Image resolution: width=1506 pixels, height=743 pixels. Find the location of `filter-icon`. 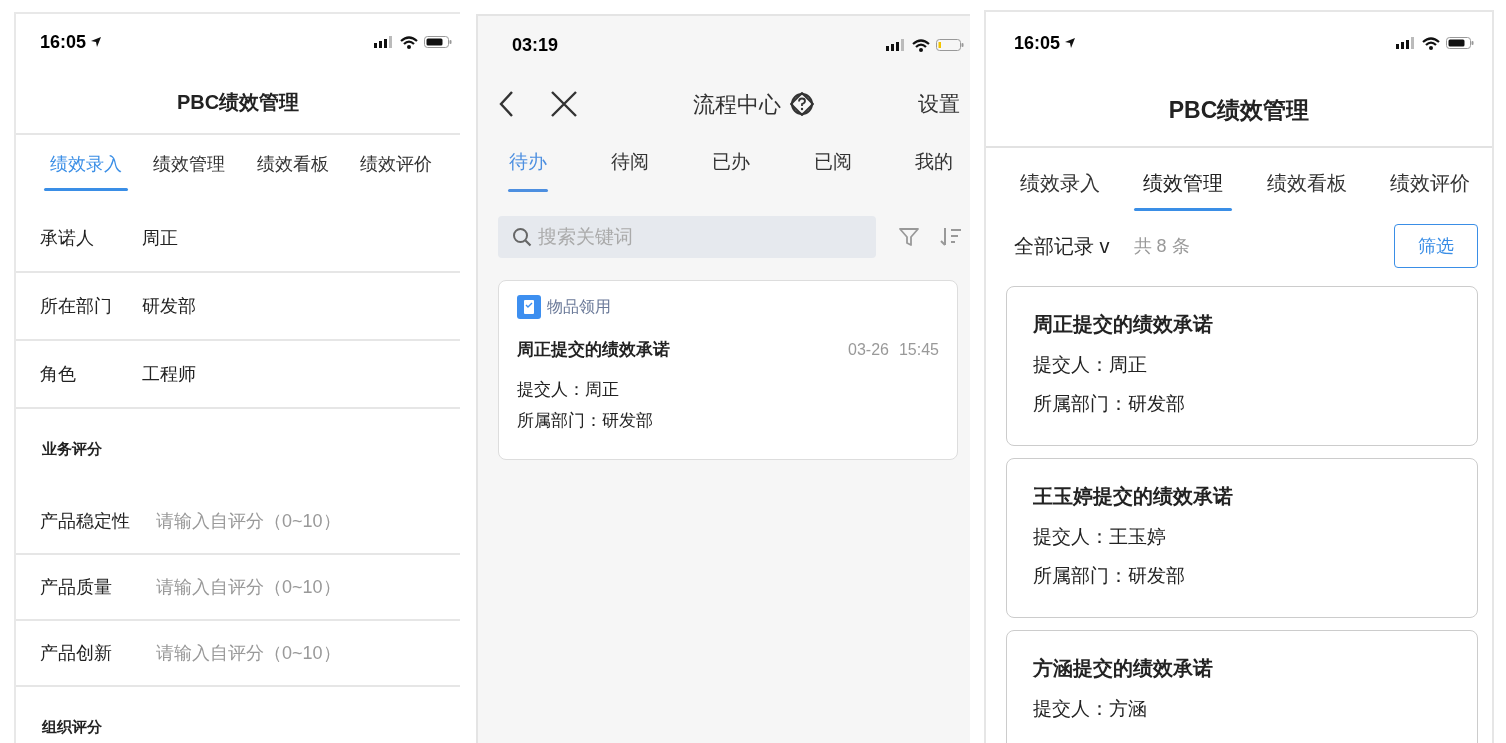

filter-icon is located at coordinates (909, 237).